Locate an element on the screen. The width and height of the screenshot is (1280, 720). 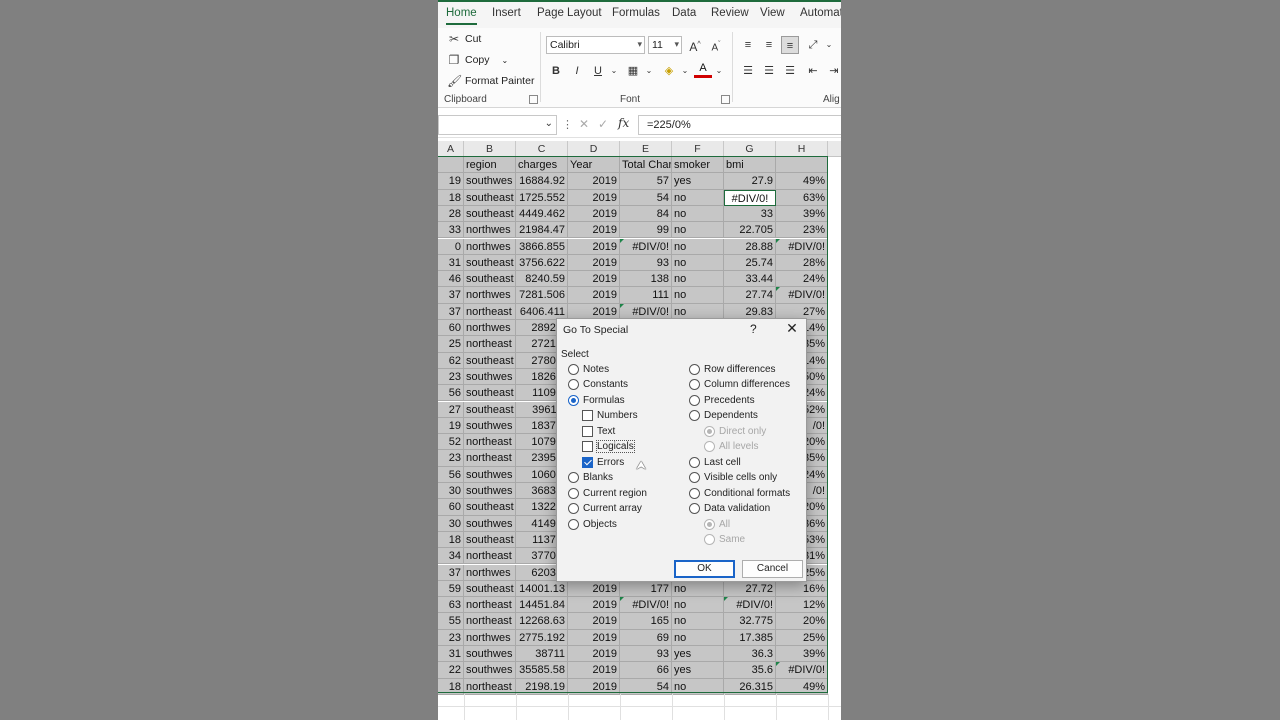
option-notes: Notes is located at coordinates (588, 369).